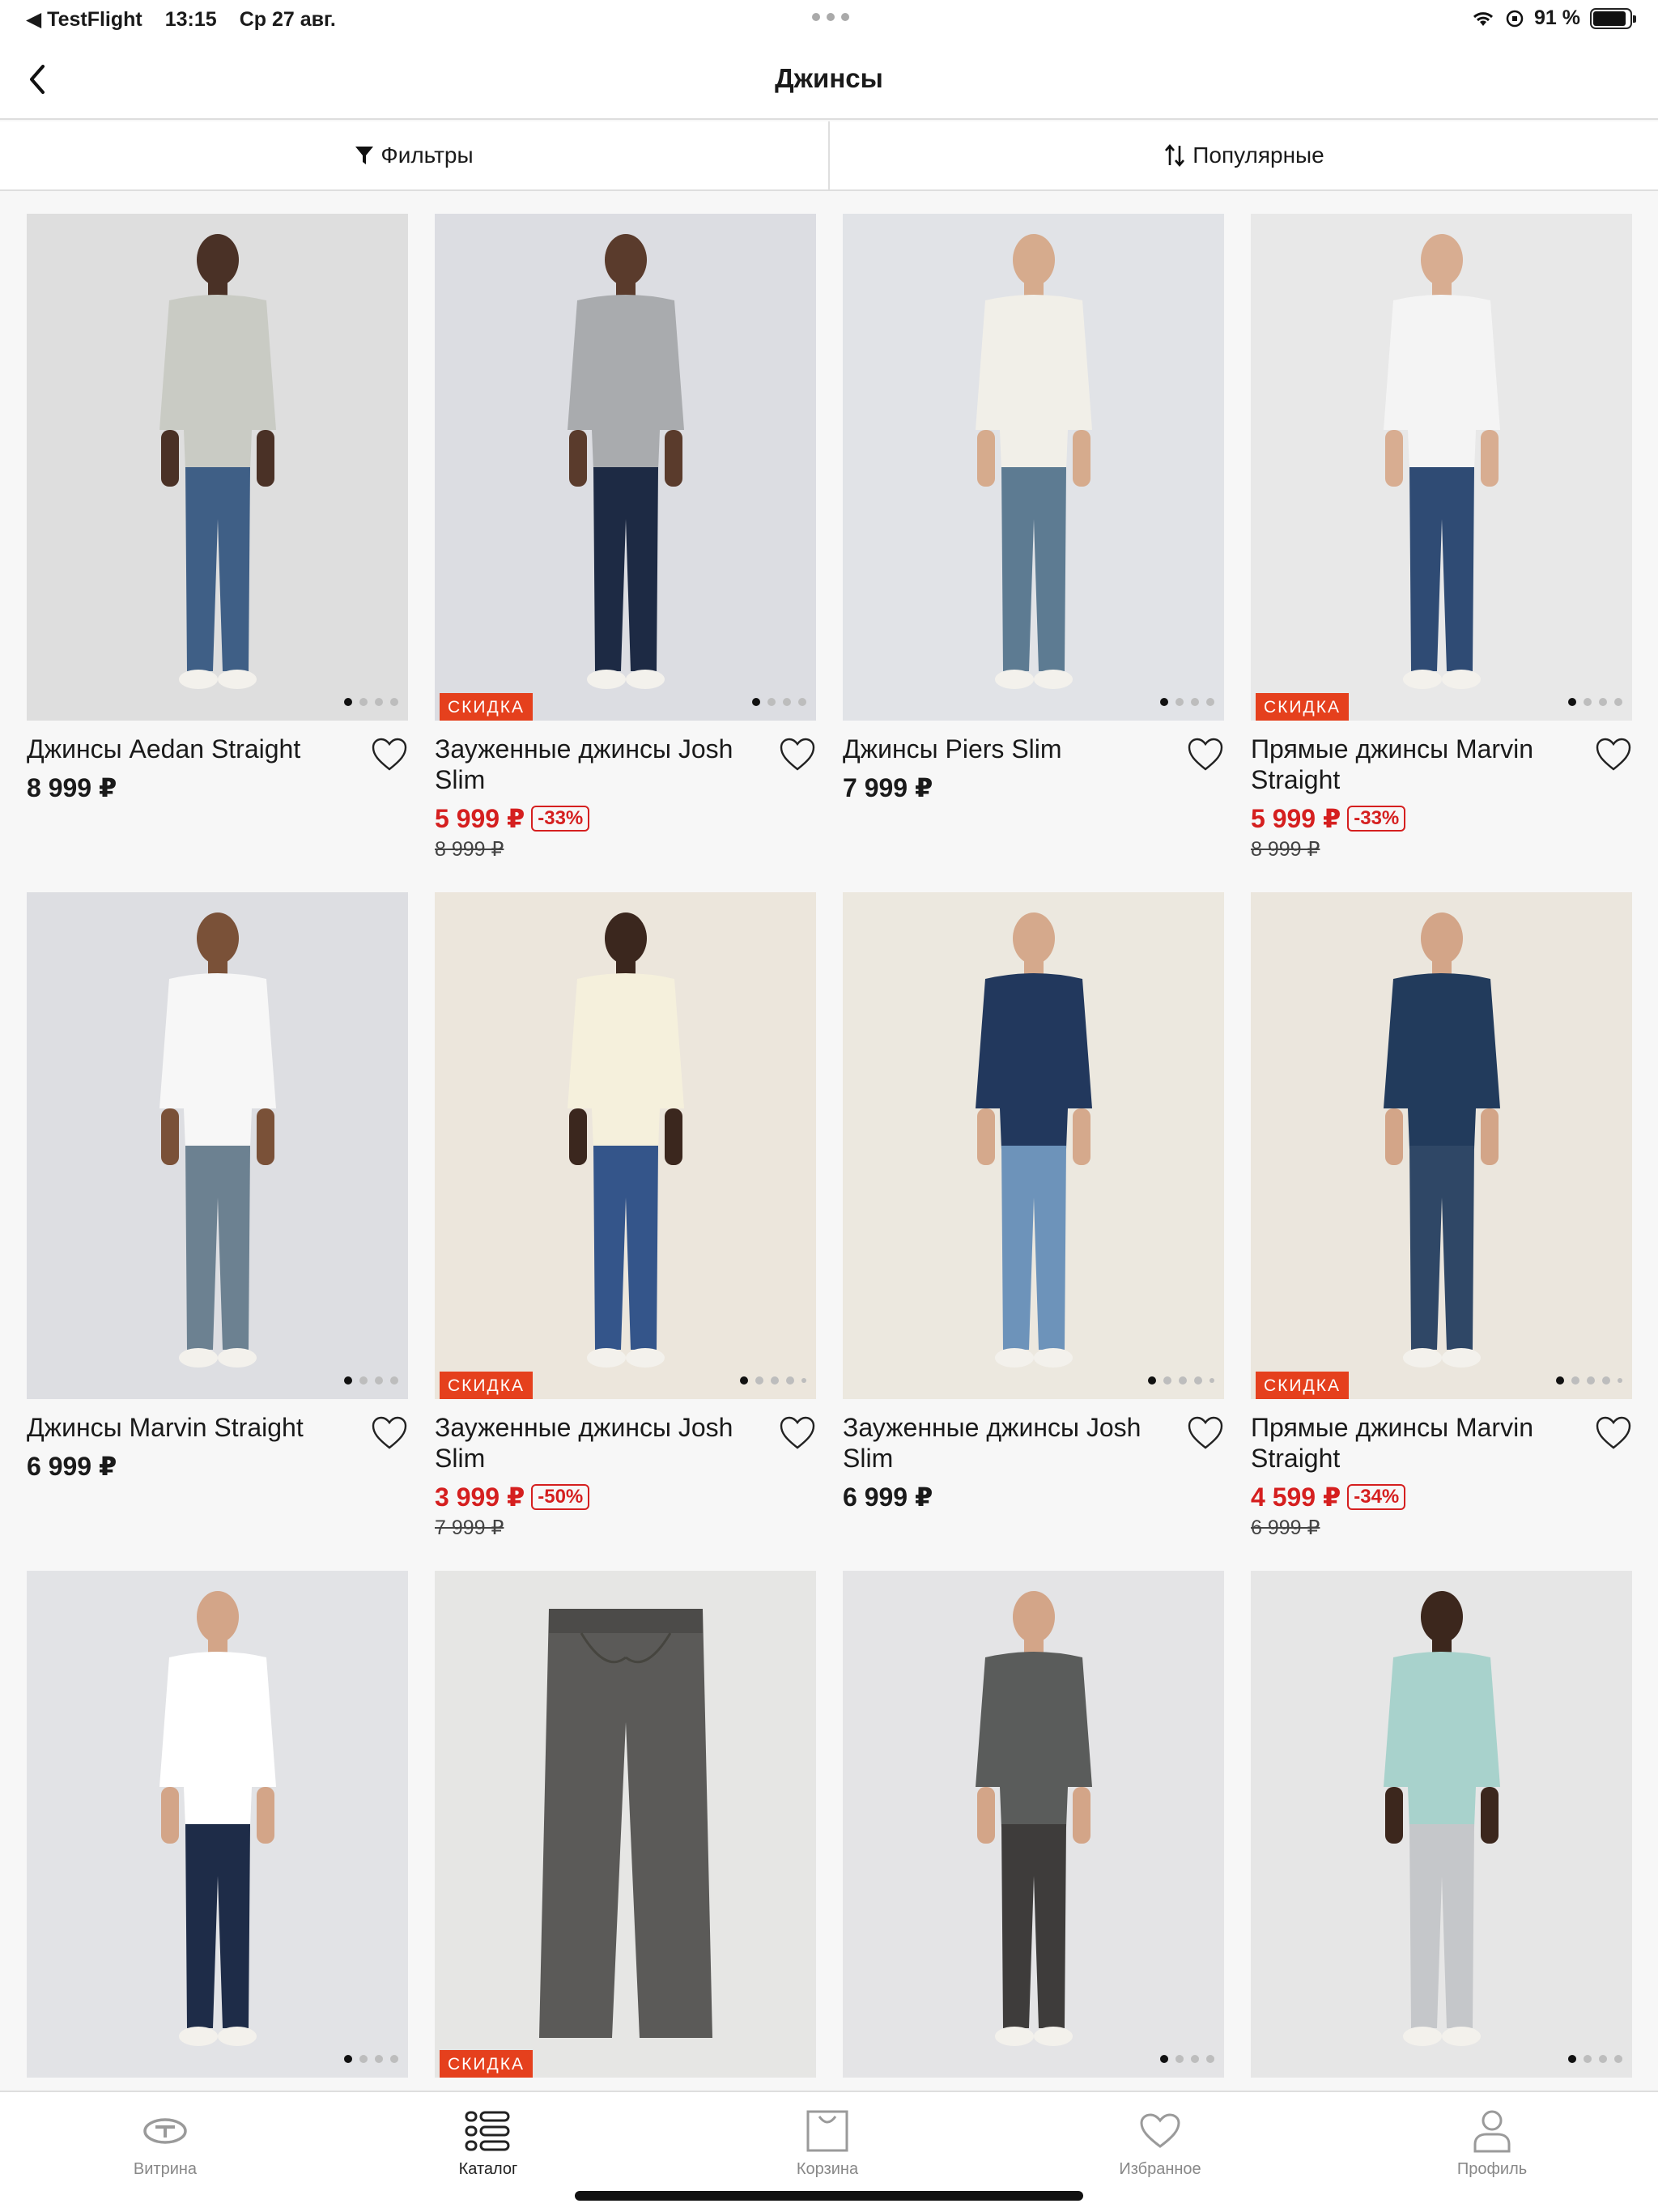 This screenshot has width=1658, height=2212. Describe the element at coordinates (287, 19) in the screenshot. I see `status-date: Ср 27 авг.` at that location.